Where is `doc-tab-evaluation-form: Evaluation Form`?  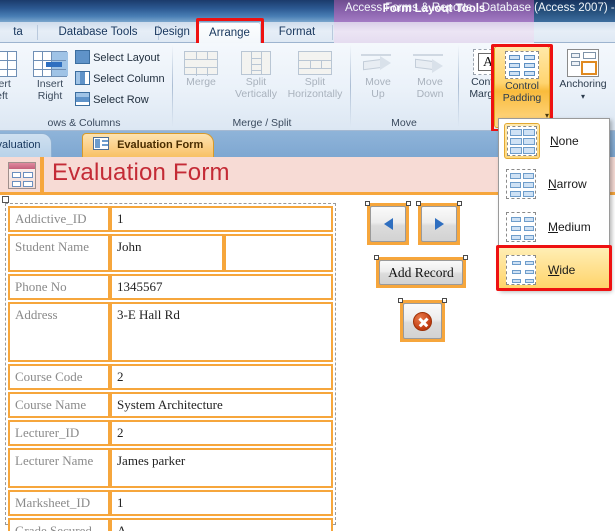
doc-tab-evaluation-form: Evaluation Form is located at coordinates (148, 145).